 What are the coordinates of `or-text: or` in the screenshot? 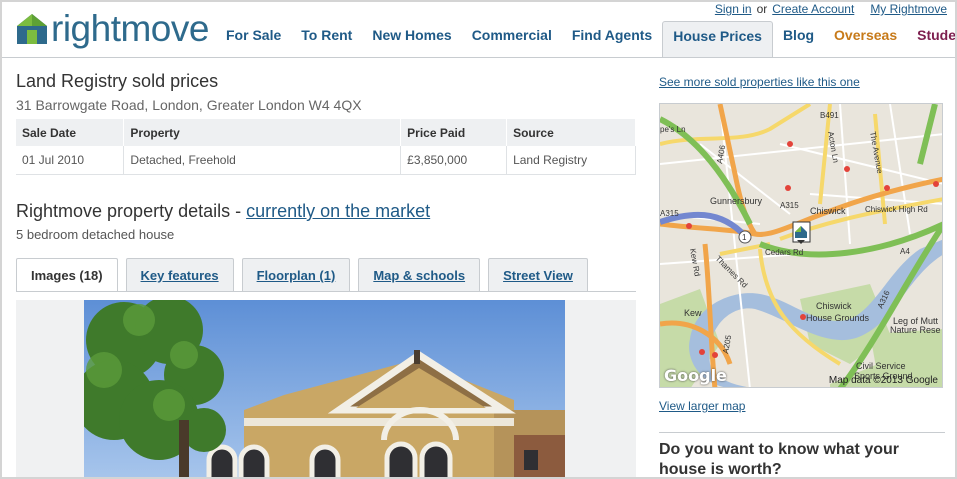 It's located at (762, 9).